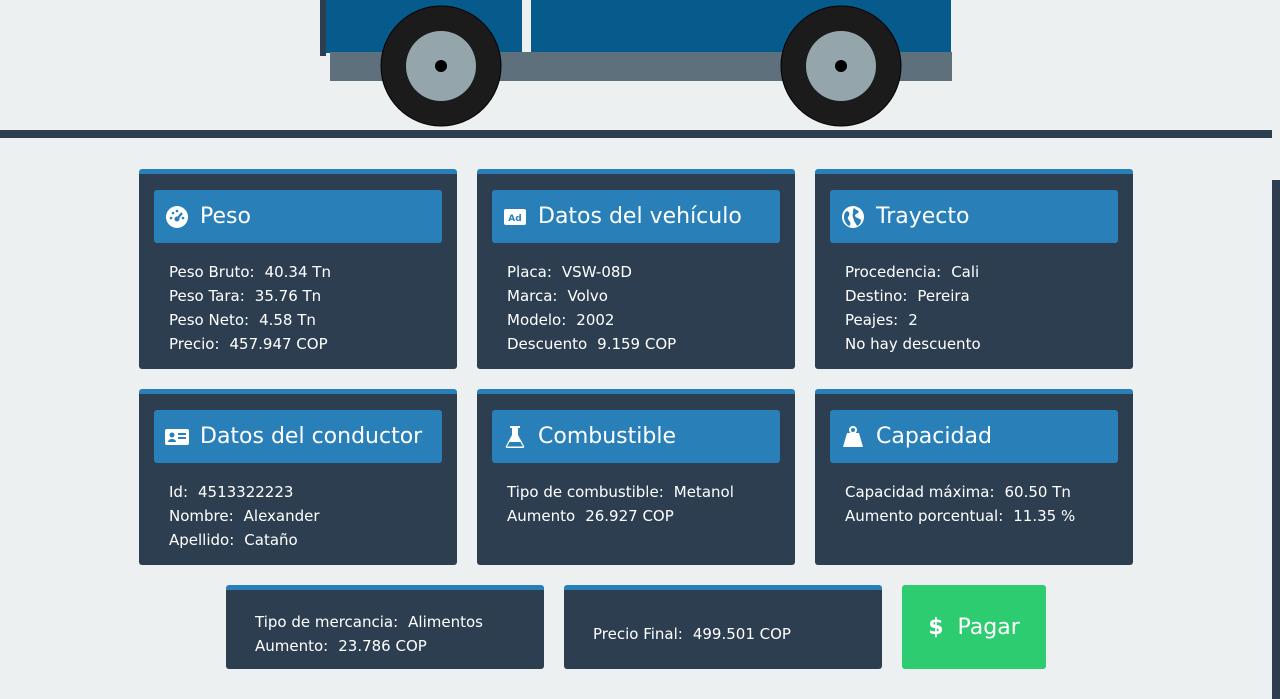  I want to click on row-value: VSW-08D, so click(596, 272).